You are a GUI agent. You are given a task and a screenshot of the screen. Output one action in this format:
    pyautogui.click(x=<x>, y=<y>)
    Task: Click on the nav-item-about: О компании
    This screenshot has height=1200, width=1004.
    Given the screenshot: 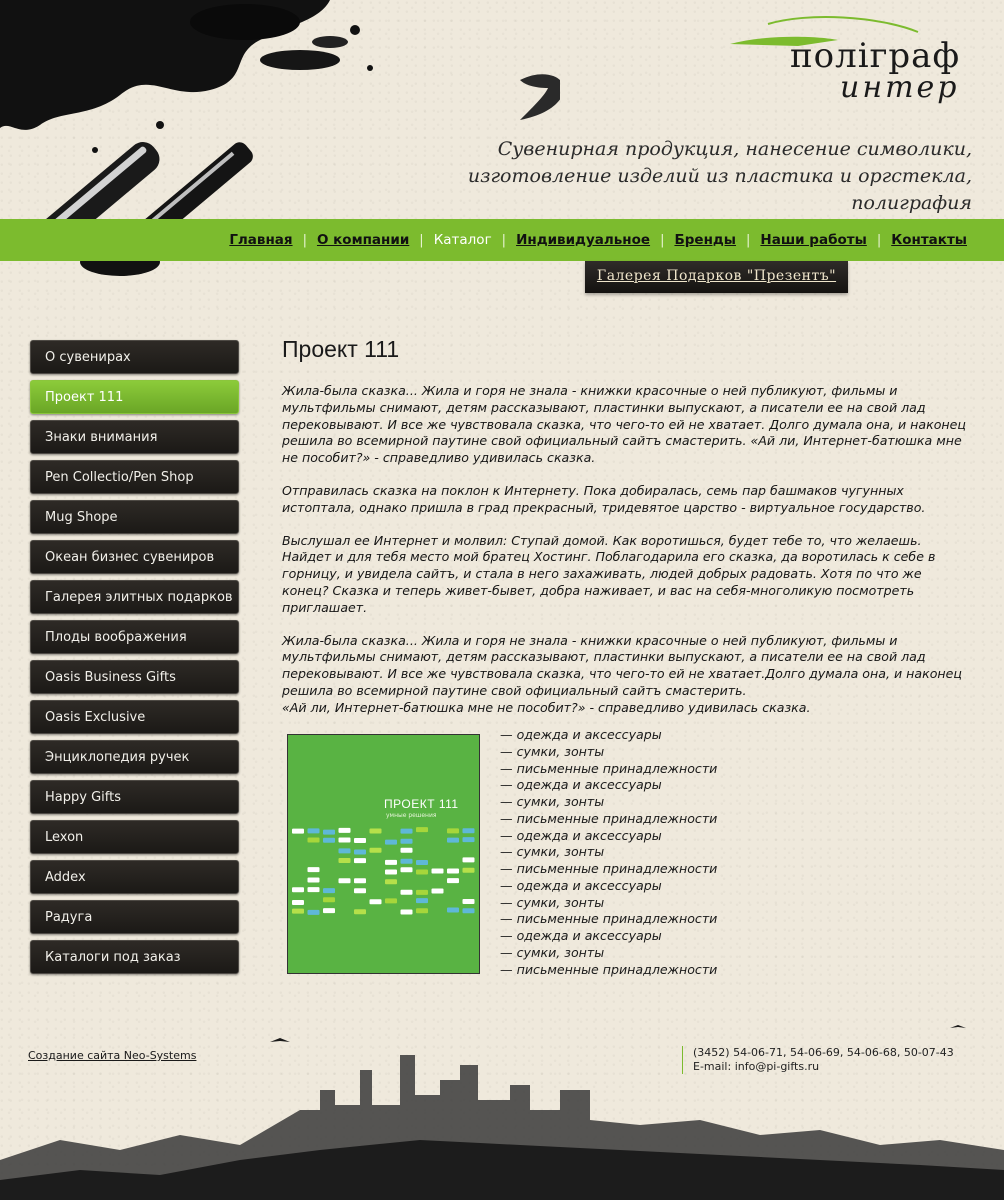 What is the action you would take?
    pyautogui.click(x=363, y=240)
    